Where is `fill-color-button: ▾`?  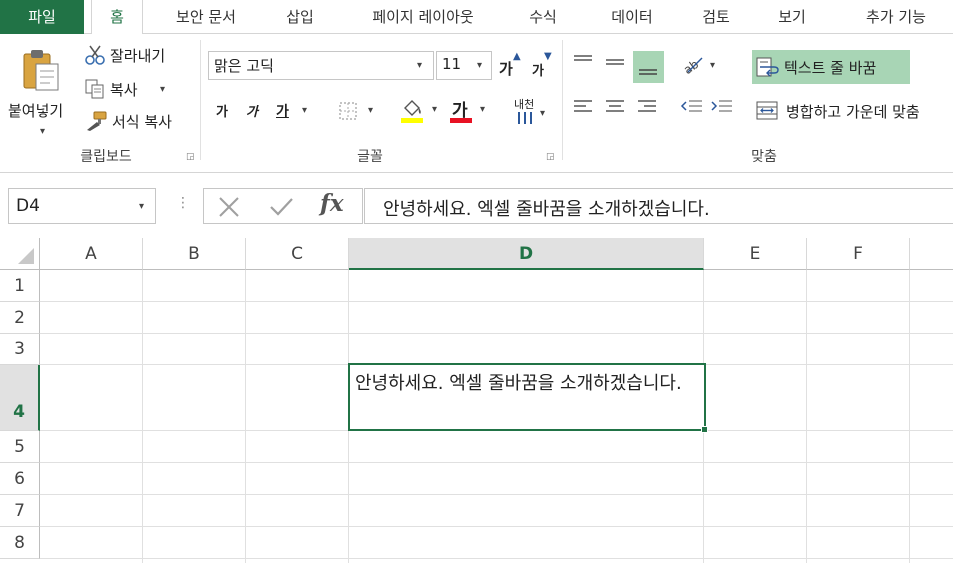 fill-color-button: ▾ is located at coordinates (423, 111).